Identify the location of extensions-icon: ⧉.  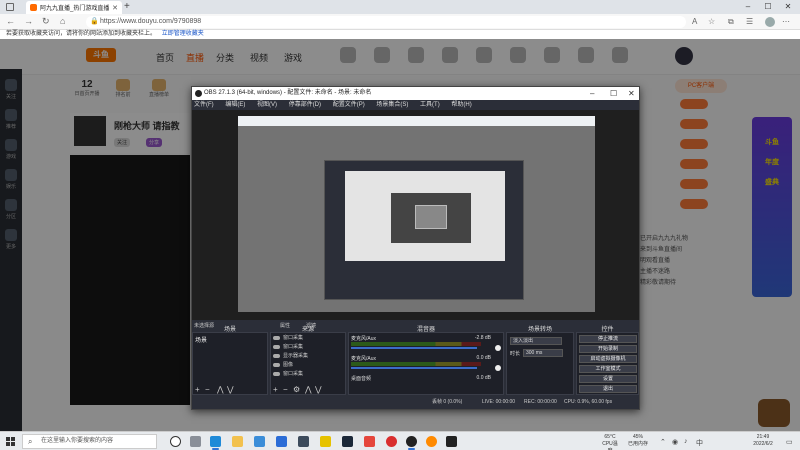
(731, 22).